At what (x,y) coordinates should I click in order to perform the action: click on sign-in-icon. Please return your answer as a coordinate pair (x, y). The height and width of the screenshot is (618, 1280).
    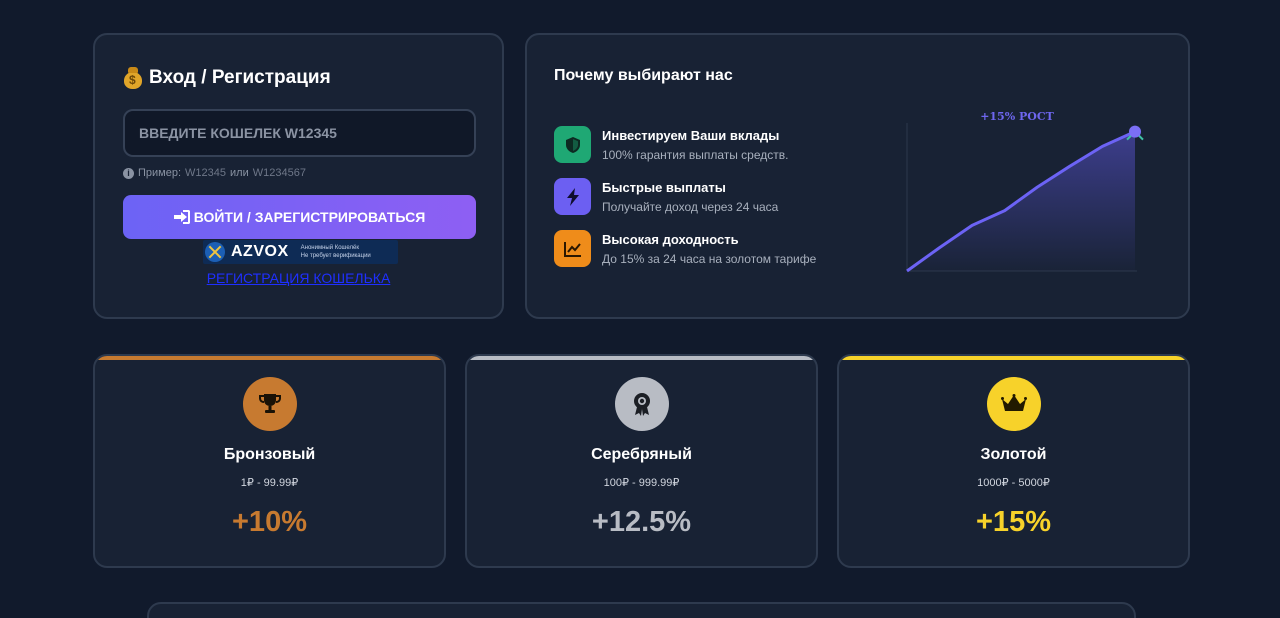
    Looking at the image, I should click on (181, 217).